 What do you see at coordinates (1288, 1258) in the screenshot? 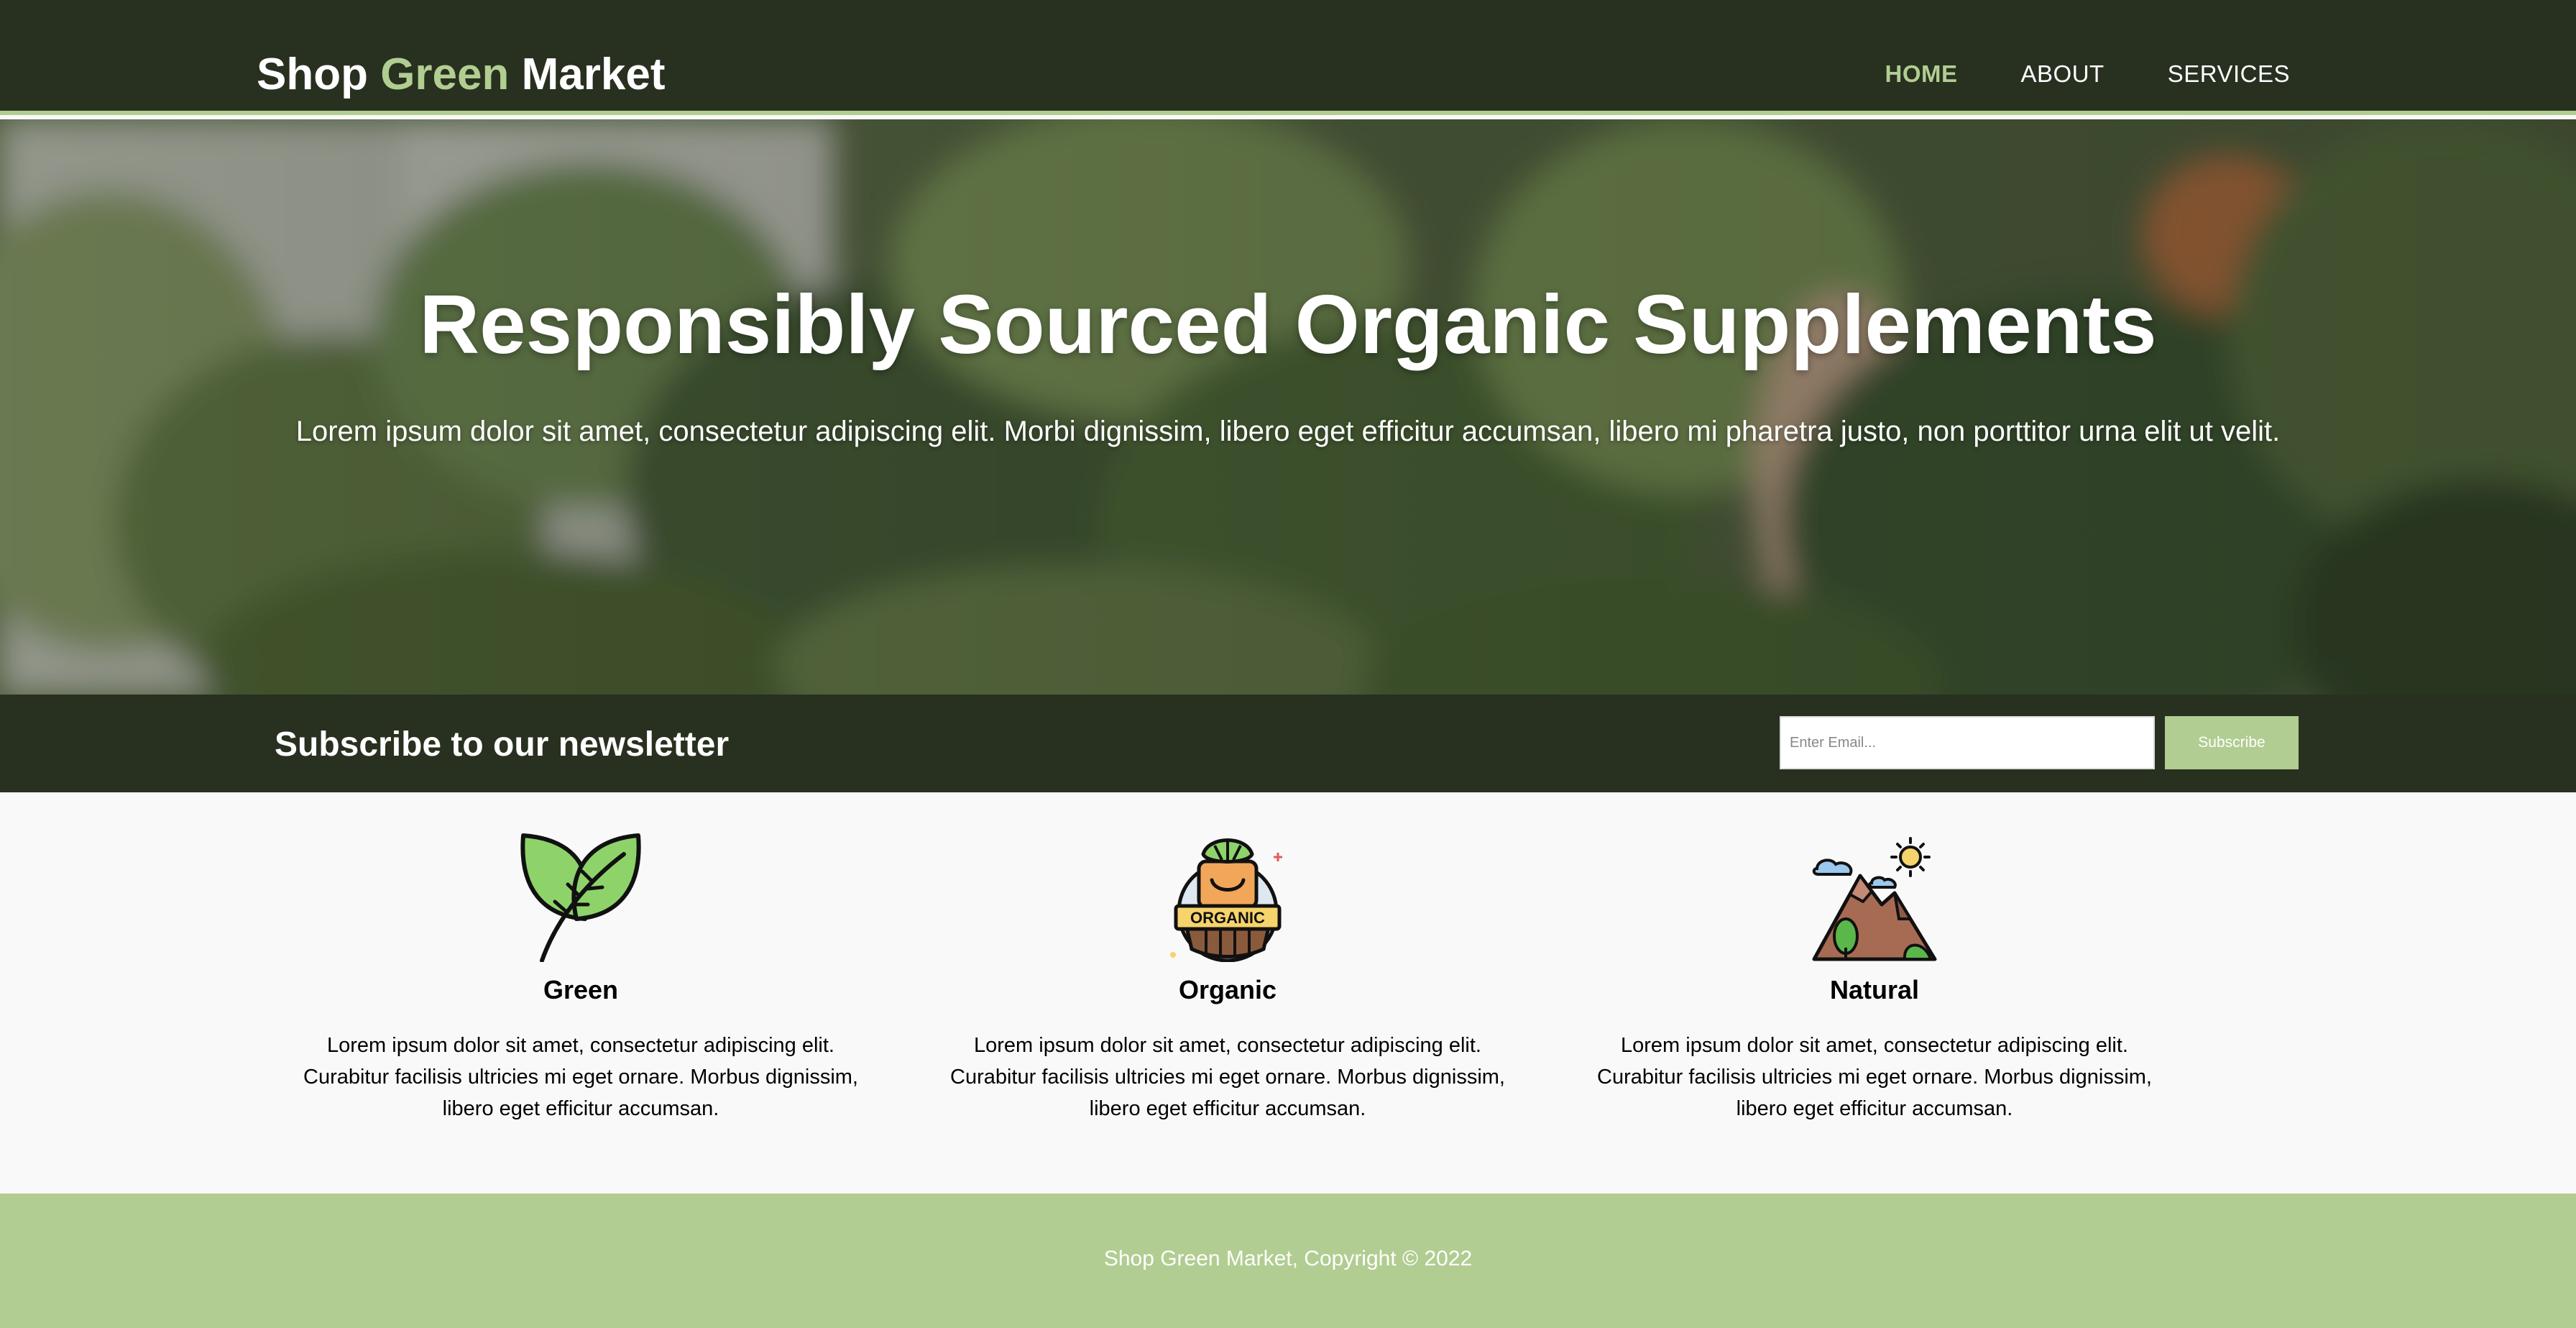
I see `footer-copyright: Shop Green Market, Copyright © 2022` at bounding box center [1288, 1258].